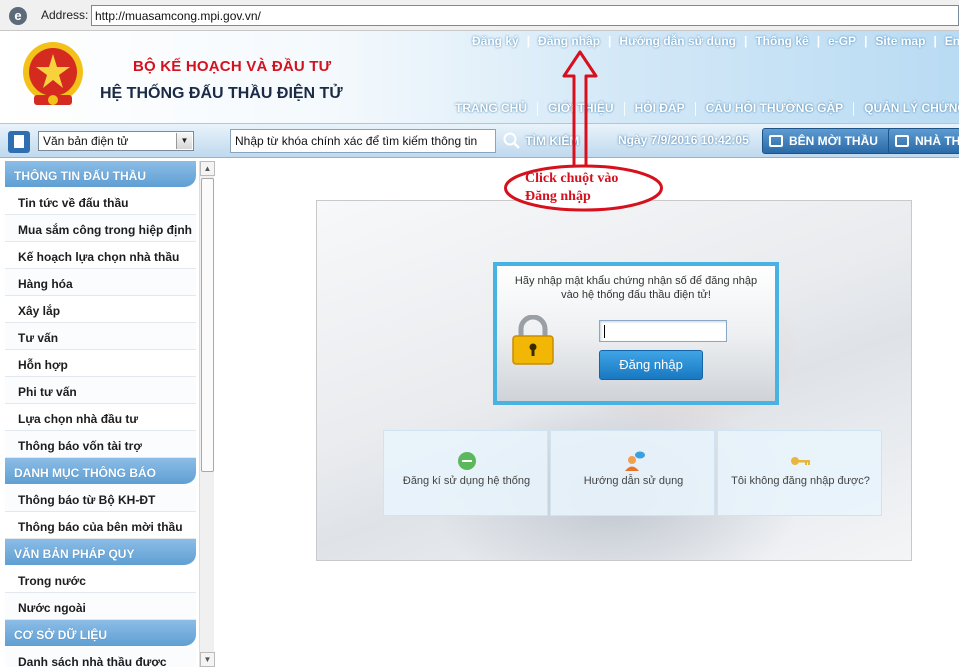  I want to click on nav-faq: CÂU HỎI THƯỜNG GẶP, so click(775, 108).